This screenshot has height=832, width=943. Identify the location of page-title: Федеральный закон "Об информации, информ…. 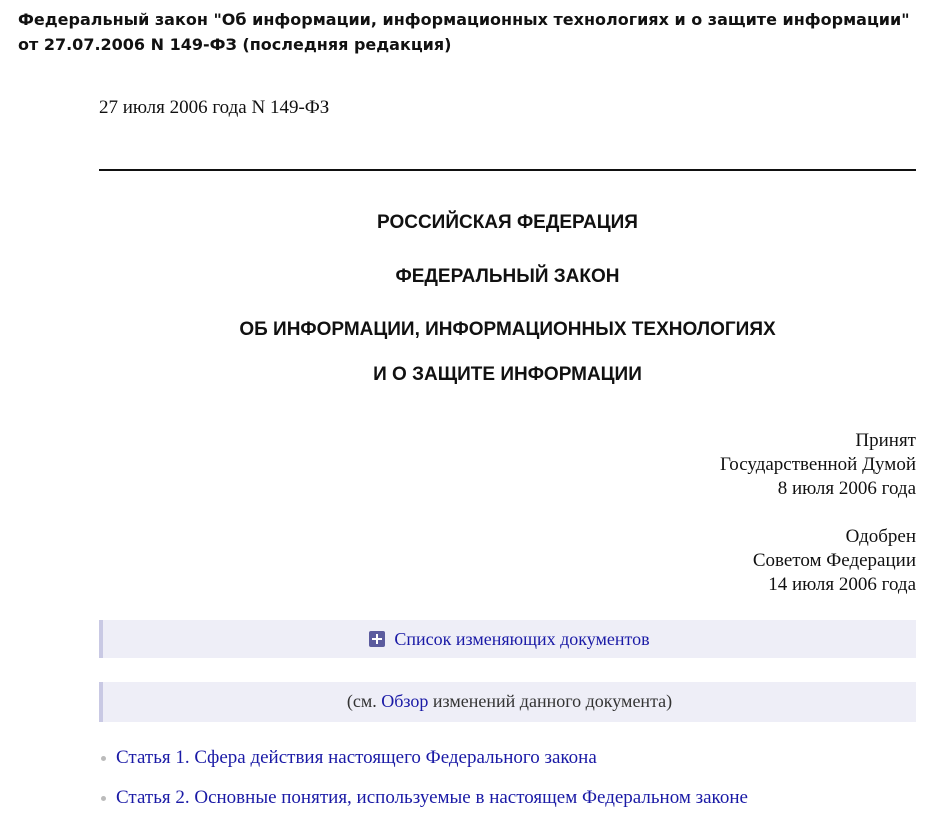
(464, 32).